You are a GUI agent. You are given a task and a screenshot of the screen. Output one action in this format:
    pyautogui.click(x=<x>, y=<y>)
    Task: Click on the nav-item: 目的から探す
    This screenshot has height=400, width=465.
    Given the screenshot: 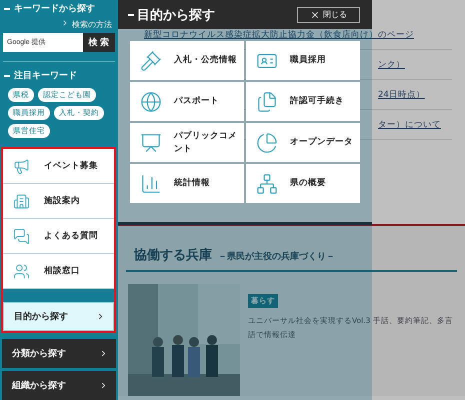 What is the action you would take?
    pyautogui.click(x=58, y=316)
    